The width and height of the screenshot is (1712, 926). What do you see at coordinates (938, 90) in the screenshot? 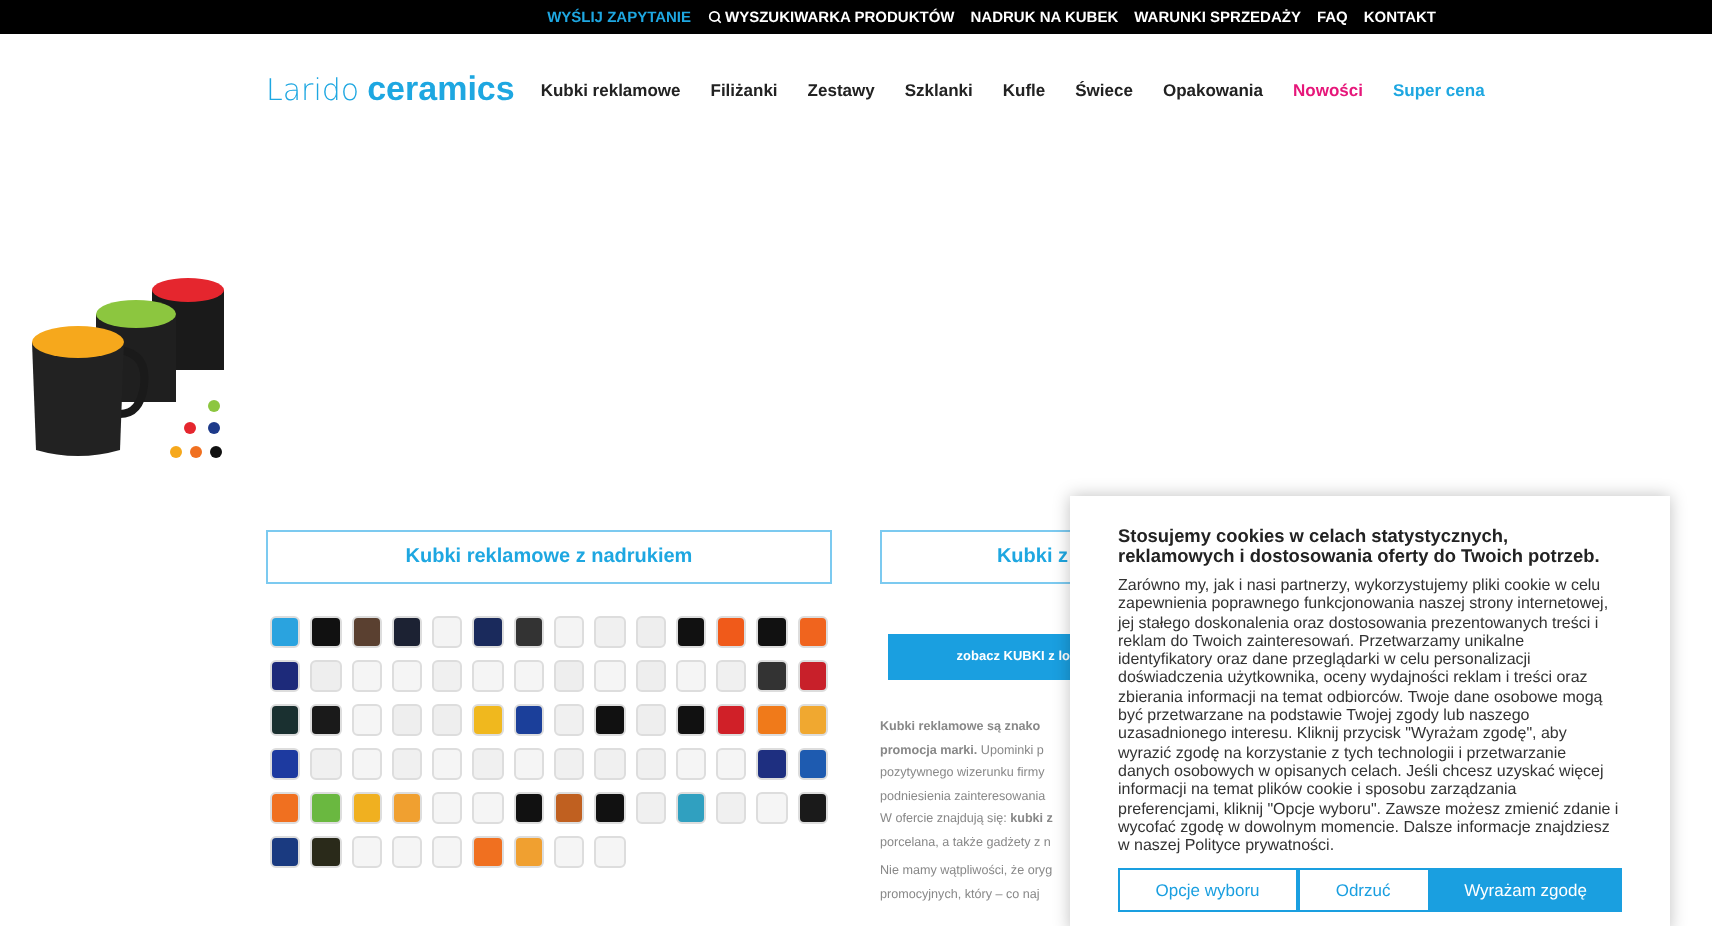
I see `nav-link: Szklanki` at bounding box center [938, 90].